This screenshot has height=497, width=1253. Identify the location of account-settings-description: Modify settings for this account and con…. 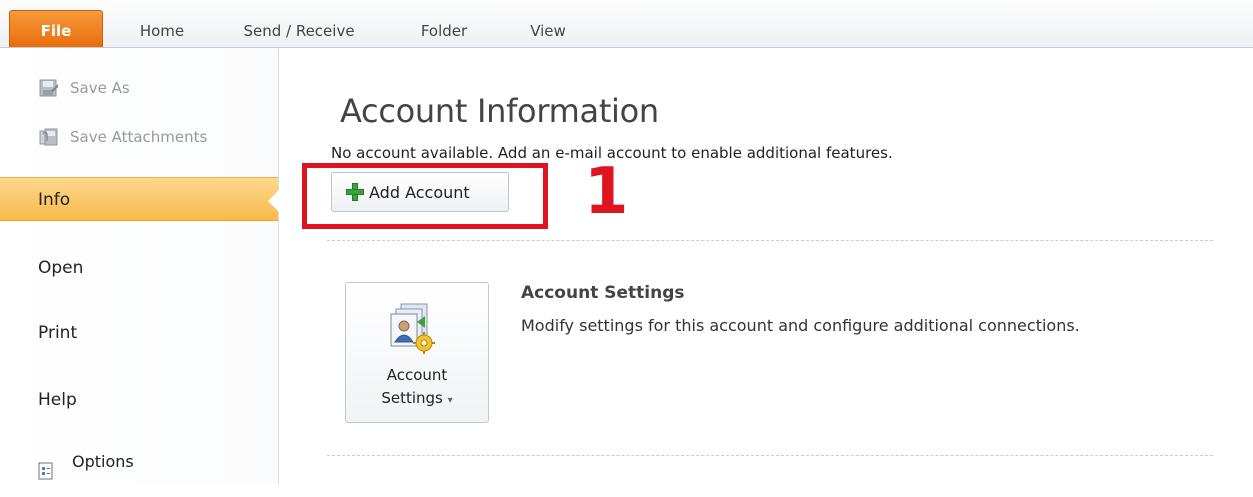
(800, 325).